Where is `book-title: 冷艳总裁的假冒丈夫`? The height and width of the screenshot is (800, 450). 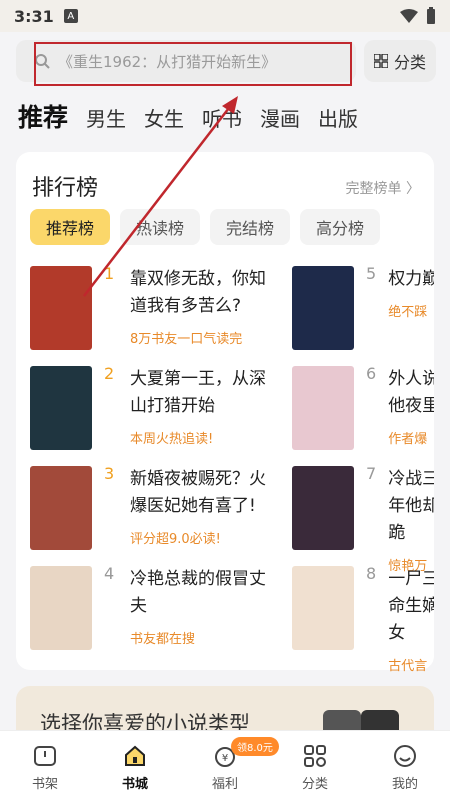 book-title: 冷艳总裁的假冒丈夫 is located at coordinates (198, 592).